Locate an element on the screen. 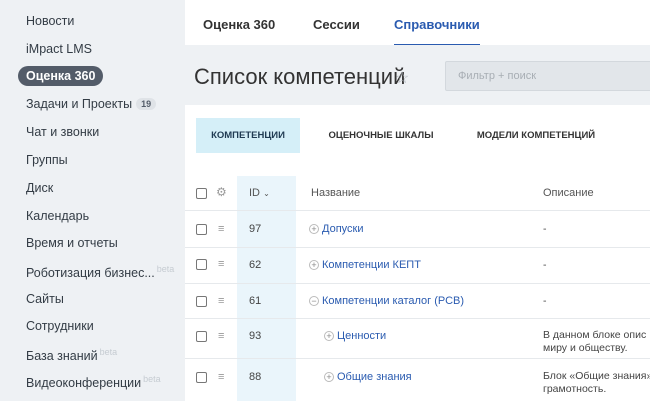 The width and height of the screenshot is (650, 401). sidebar-item-sites: Сайты is located at coordinates (45, 299).